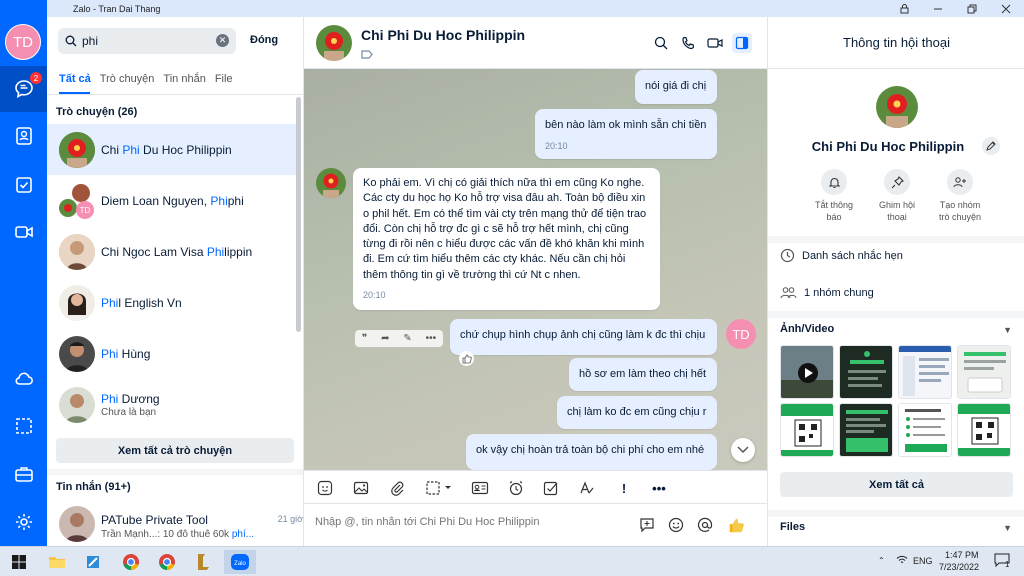 Image resolution: width=1024 pixels, height=576 pixels. What do you see at coordinates (23, 474) in the screenshot?
I see `toolbox-nav-button` at bounding box center [23, 474].